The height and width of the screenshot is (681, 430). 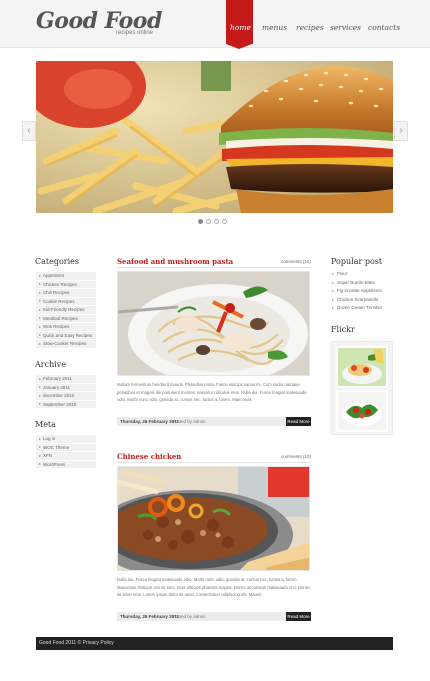 What do you see at coordinates (66, 379) in the screenshot?
I see `archive-link: February 2011` at bounding box center [66, 379].